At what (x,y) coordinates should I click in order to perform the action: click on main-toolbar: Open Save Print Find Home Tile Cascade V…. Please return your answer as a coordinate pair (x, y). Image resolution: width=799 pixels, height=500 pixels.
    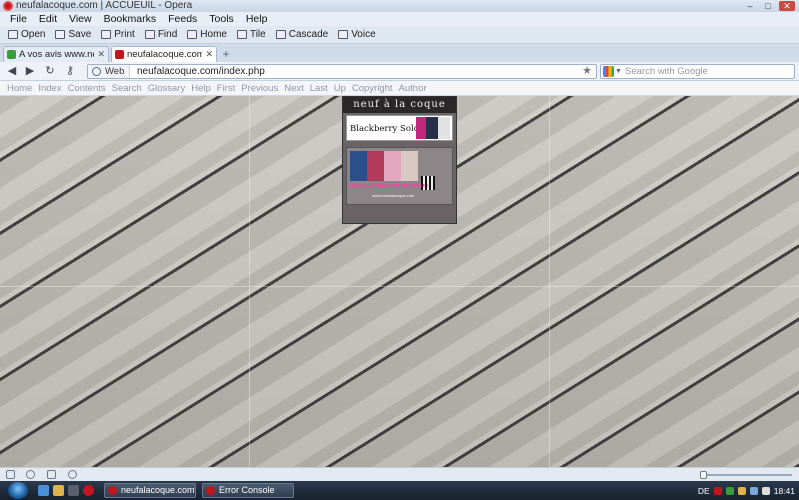
    Looking at the image, I should click on (399, 35).